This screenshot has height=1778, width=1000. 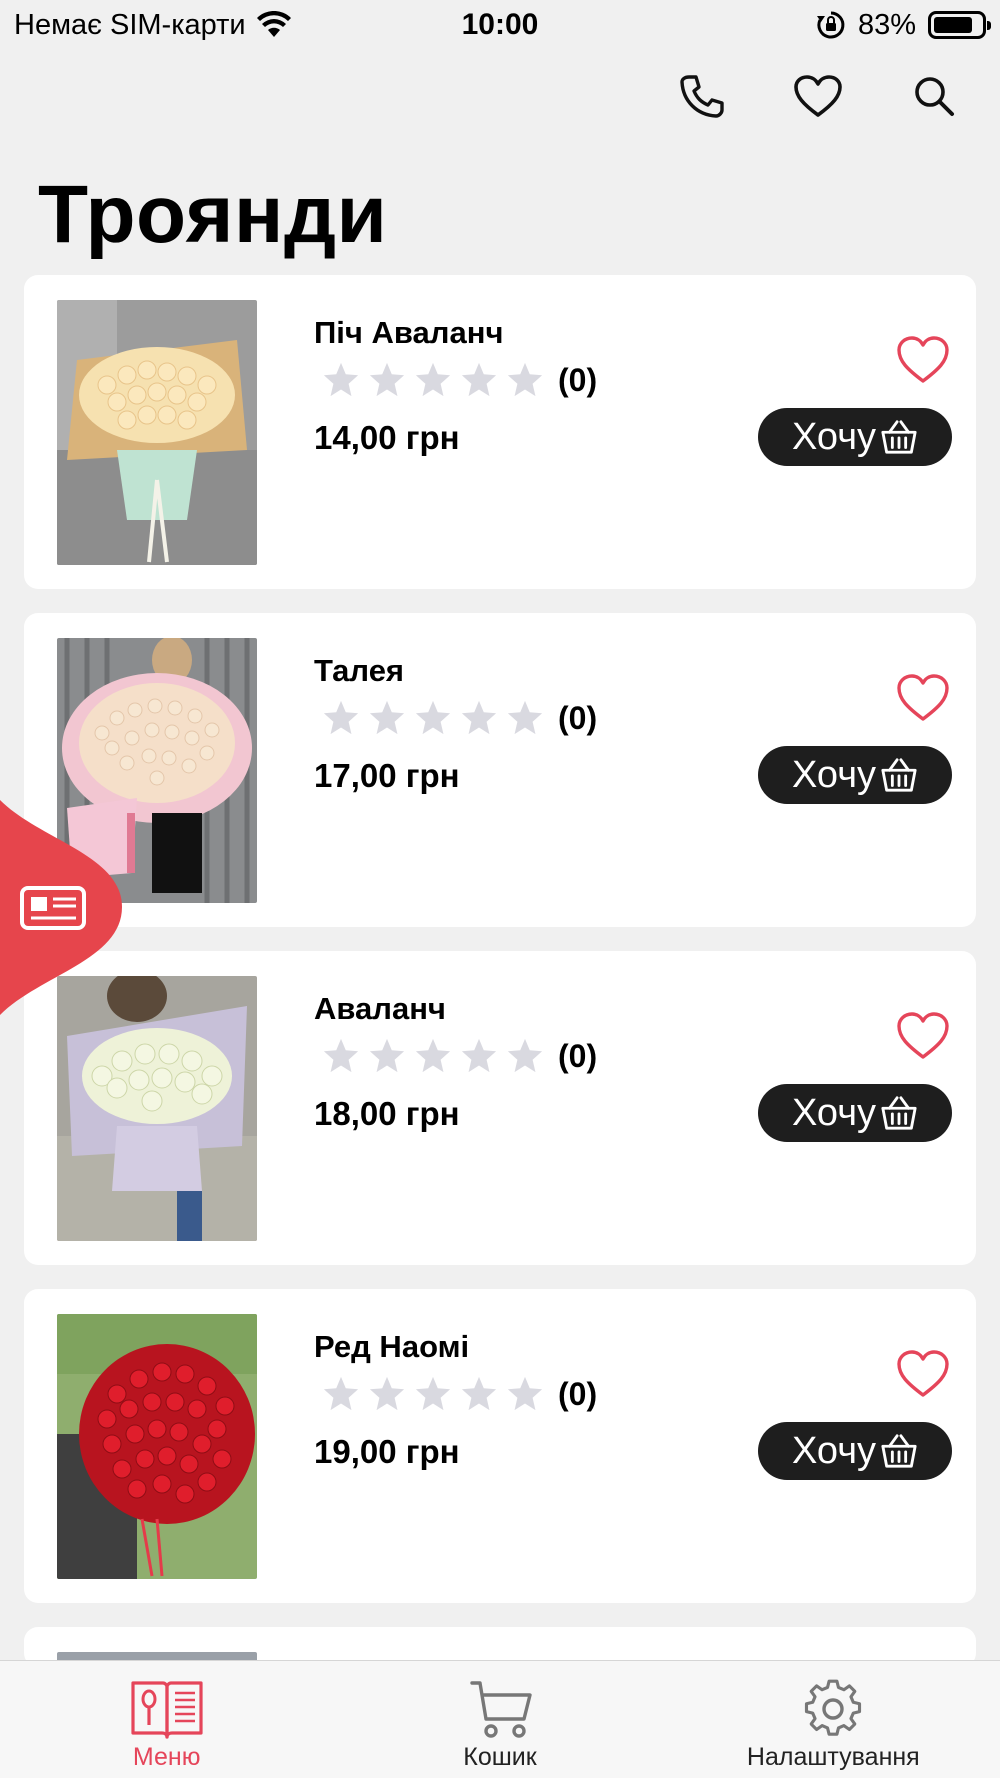 I want to click on tab-cart: Кошик, so click(x=499, y=1719).